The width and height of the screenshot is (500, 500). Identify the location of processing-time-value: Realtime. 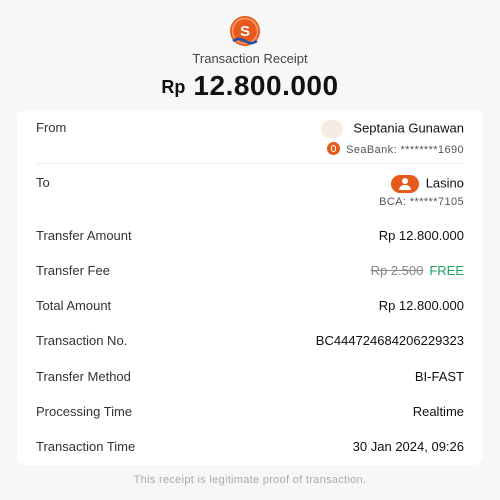
(438, 411).